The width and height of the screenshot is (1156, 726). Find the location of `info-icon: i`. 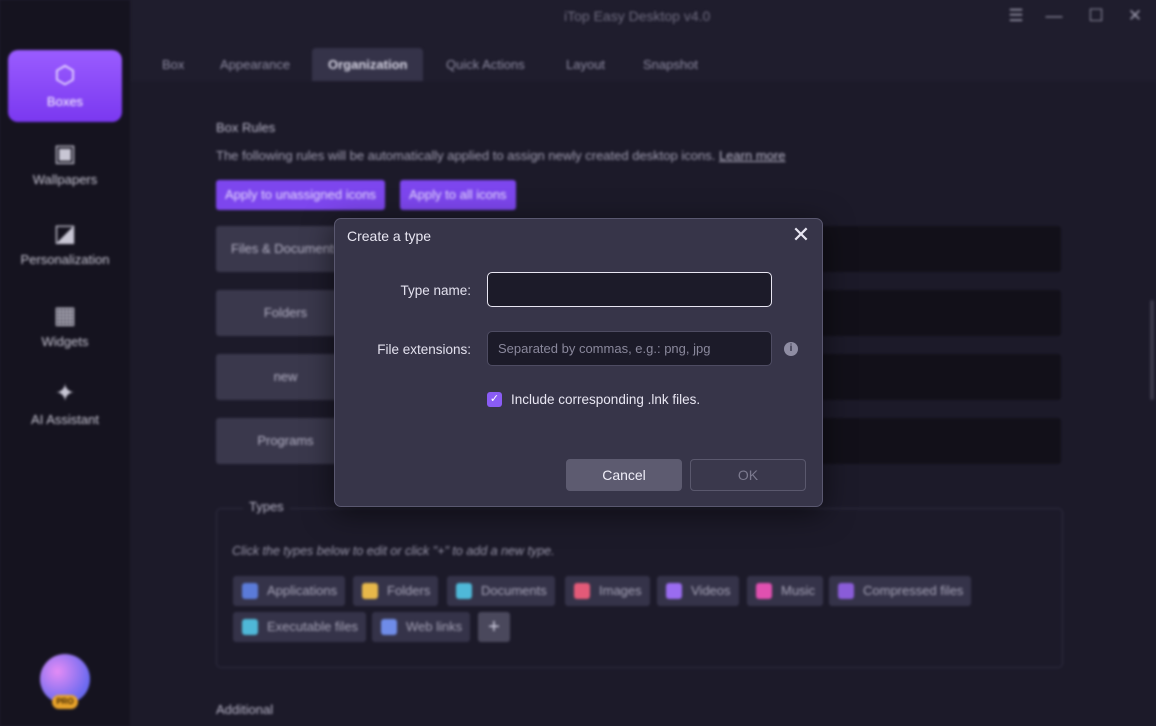

info-icon: i is located at coordinates (791, 349).